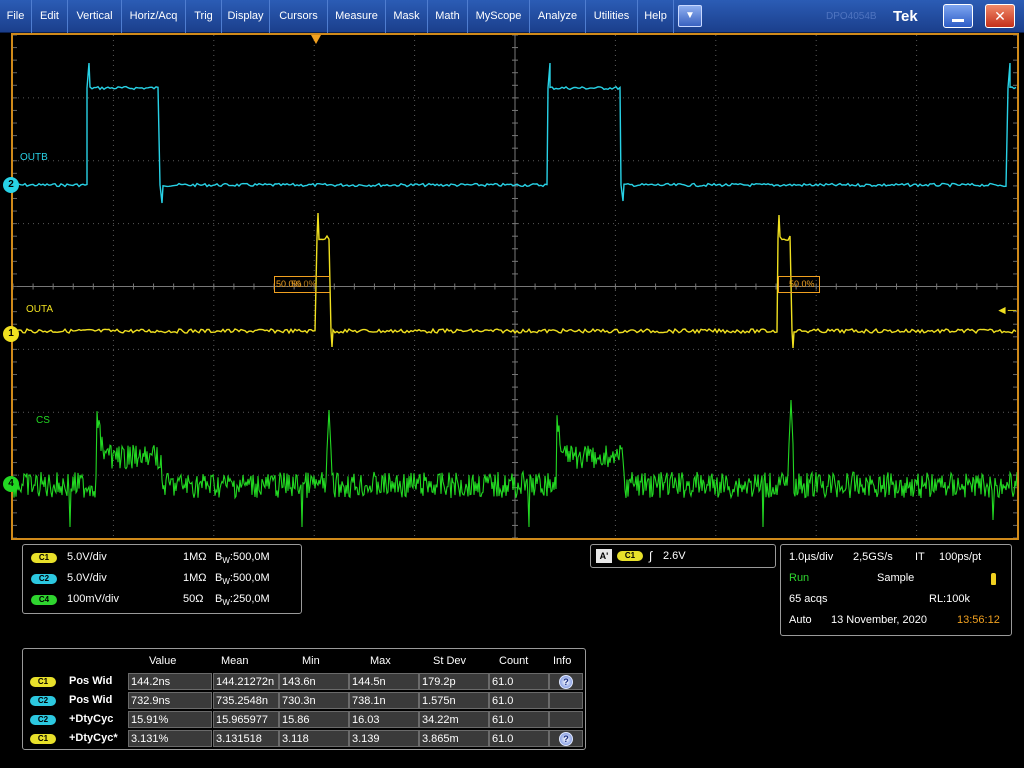  Describe the element at coordinates (407, 16) in the screenshot. I see `menu-mask: Mask` at that location.